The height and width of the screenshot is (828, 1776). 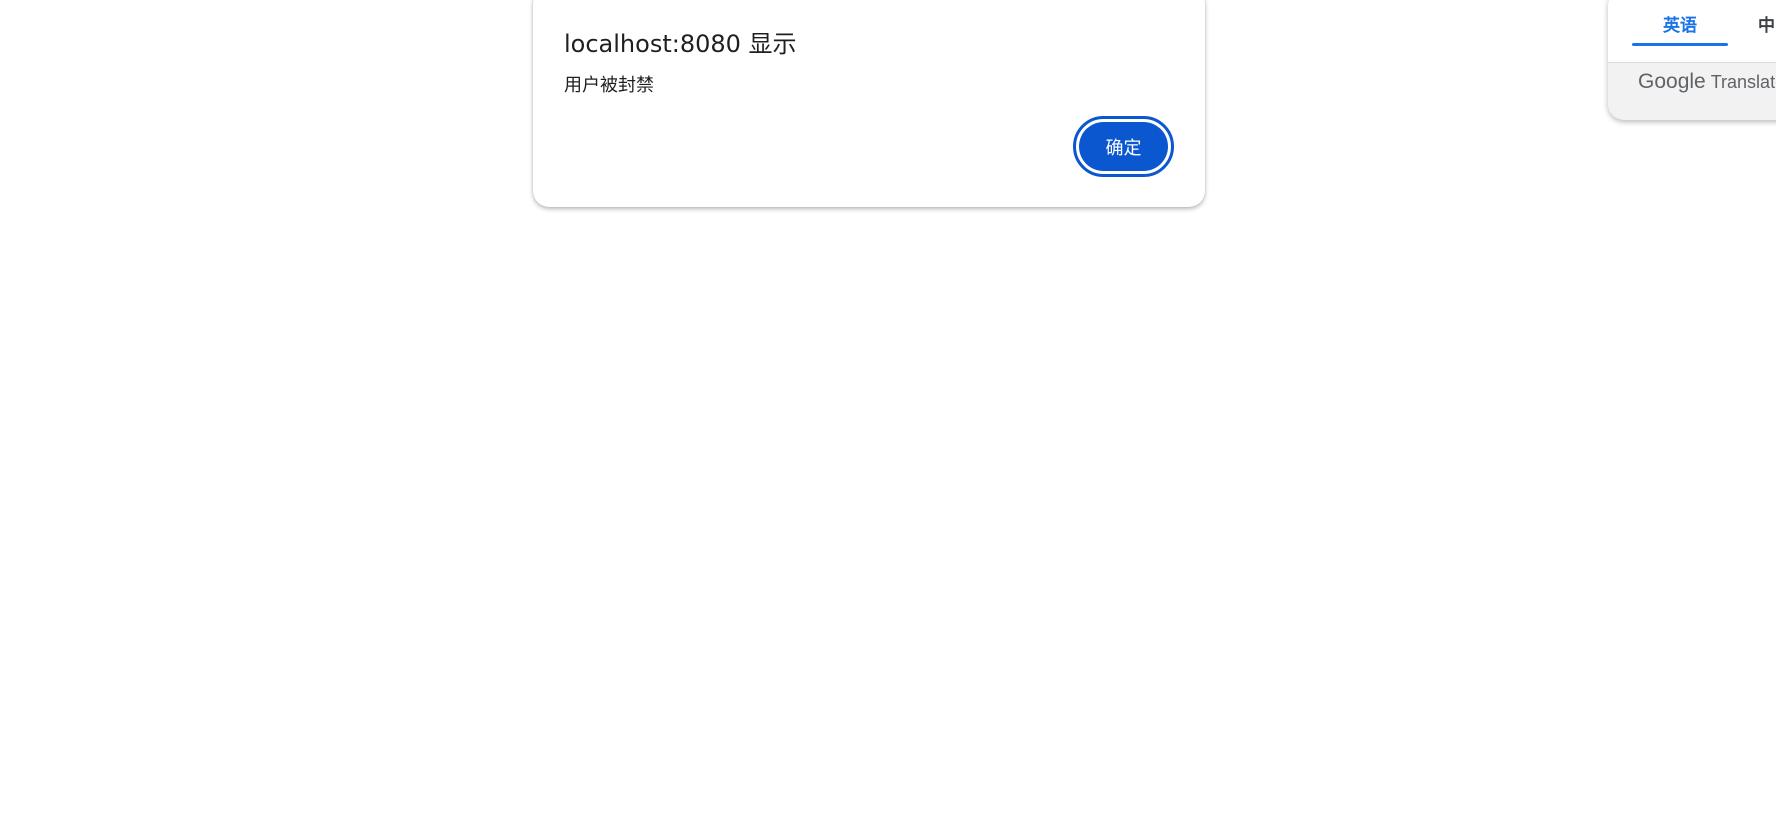 What do you see at coordinates (1680, 23) in the screenshot?
I see `tab-english: 英语` at bounding box center [1680, 23].